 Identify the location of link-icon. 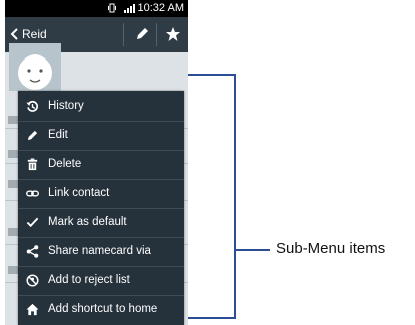
(32, 193).